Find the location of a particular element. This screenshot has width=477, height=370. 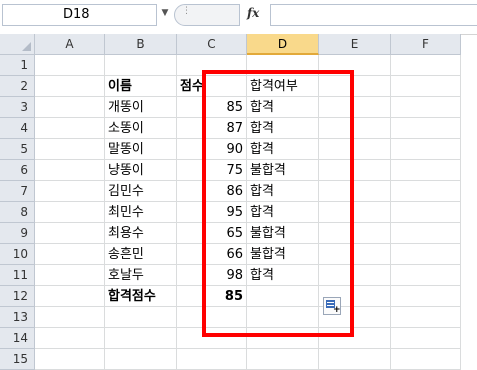

name-box-dropdown-icon: ▼ is located at coordinates (165, 13).